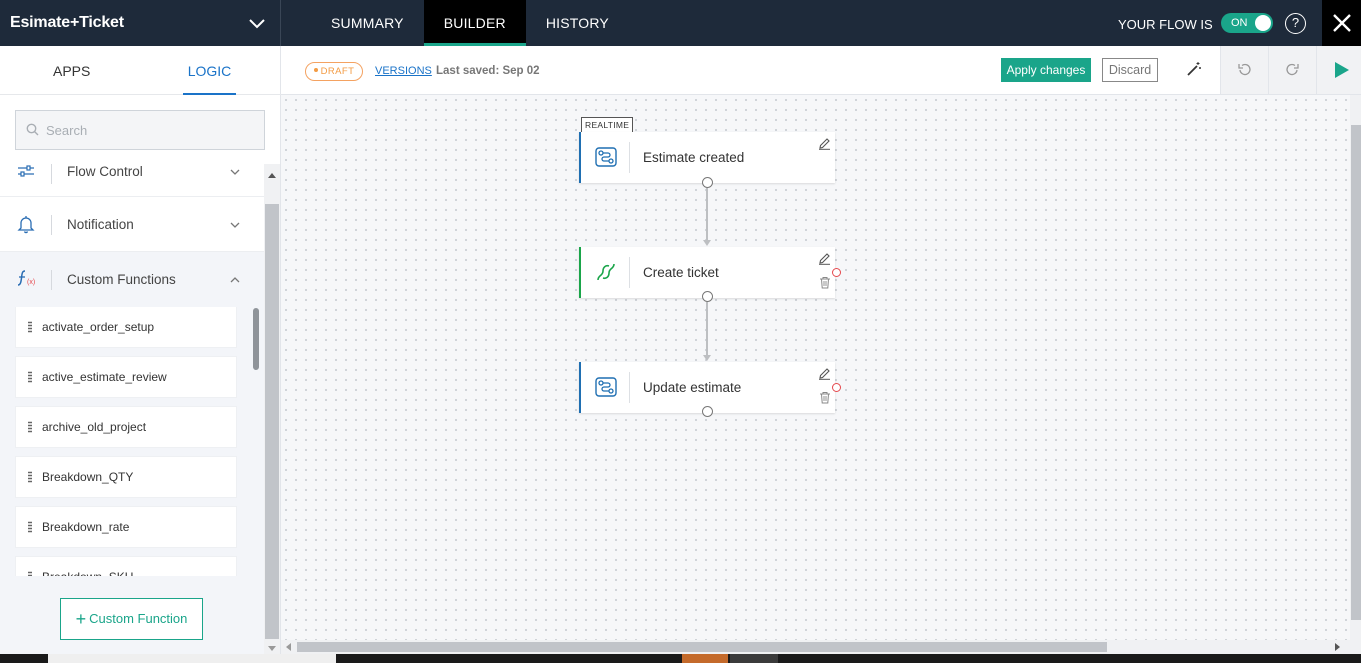 Image resolution: width=1361 pixels, height=663 pixels. I want to click on function-label: archive_old_project, so click(94, 427).